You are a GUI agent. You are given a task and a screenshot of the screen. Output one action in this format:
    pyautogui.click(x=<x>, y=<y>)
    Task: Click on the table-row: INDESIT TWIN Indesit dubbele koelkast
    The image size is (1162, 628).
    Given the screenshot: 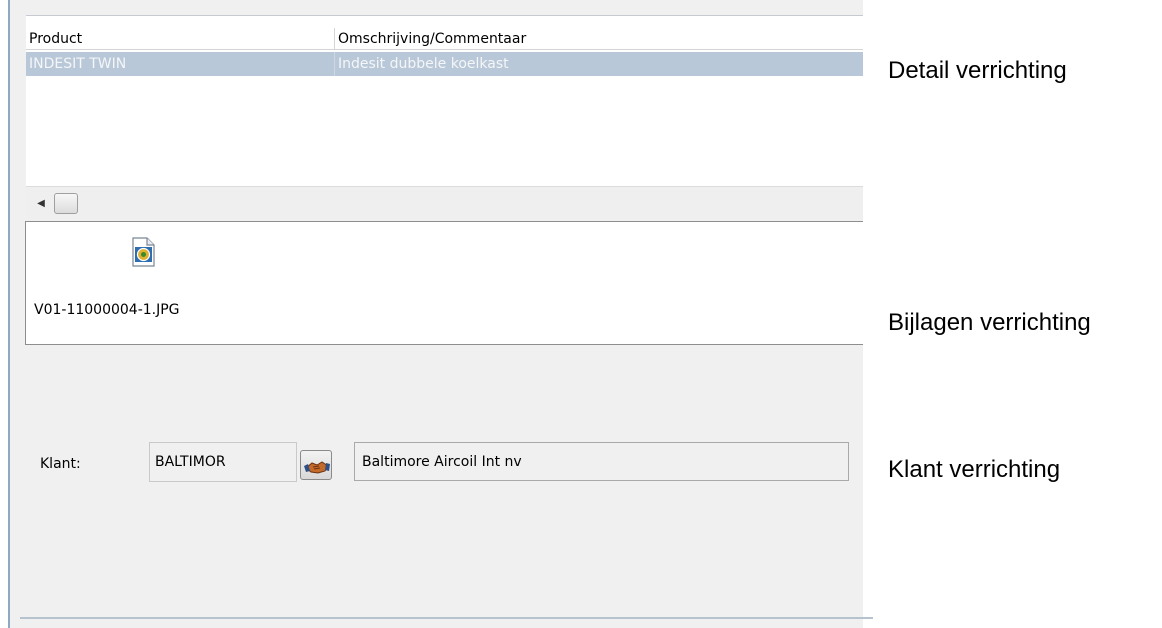 What is the action you would take?
    pyautogui.click(x=444, y=64)
    